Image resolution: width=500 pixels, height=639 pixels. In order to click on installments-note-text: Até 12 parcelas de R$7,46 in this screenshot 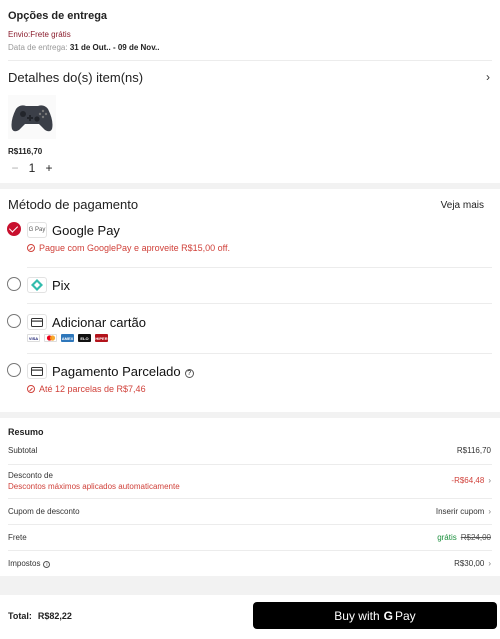, I will do `click(92, 389)`.